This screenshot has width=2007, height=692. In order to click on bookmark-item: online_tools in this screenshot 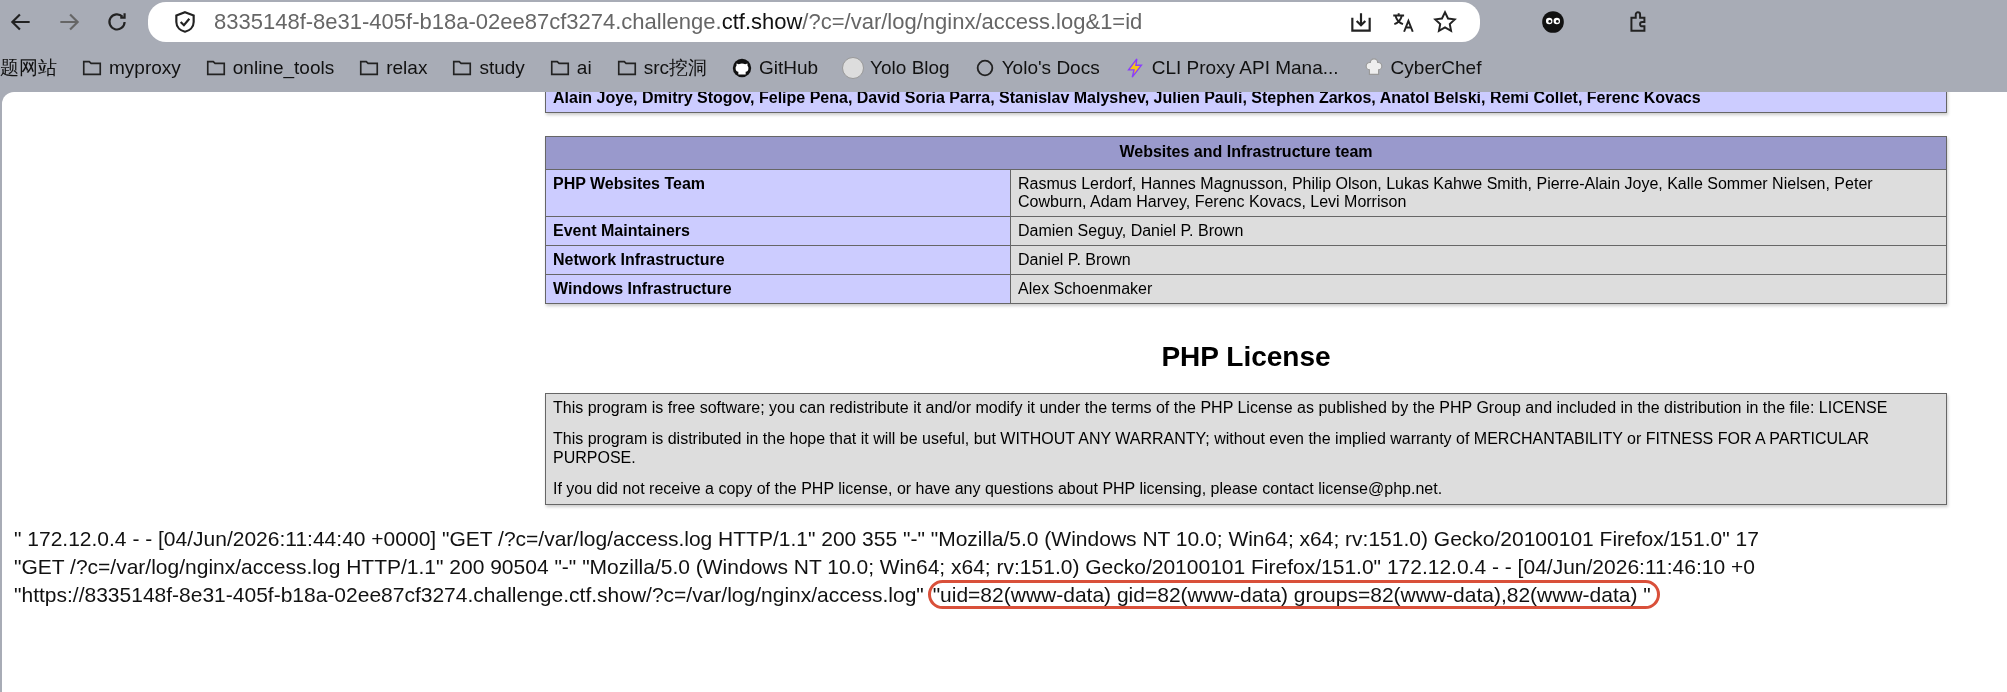, I will do `click(269, 68)`.